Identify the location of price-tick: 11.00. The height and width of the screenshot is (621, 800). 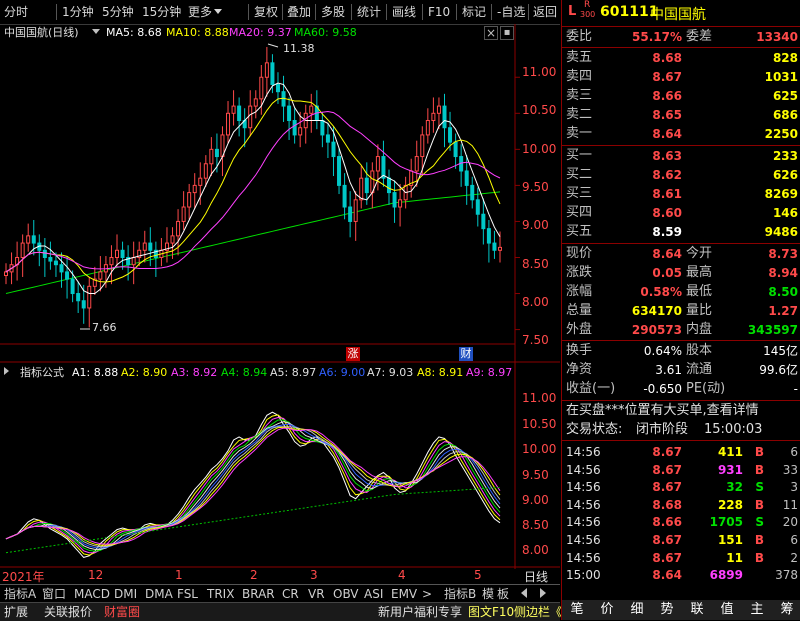
(539, 72).